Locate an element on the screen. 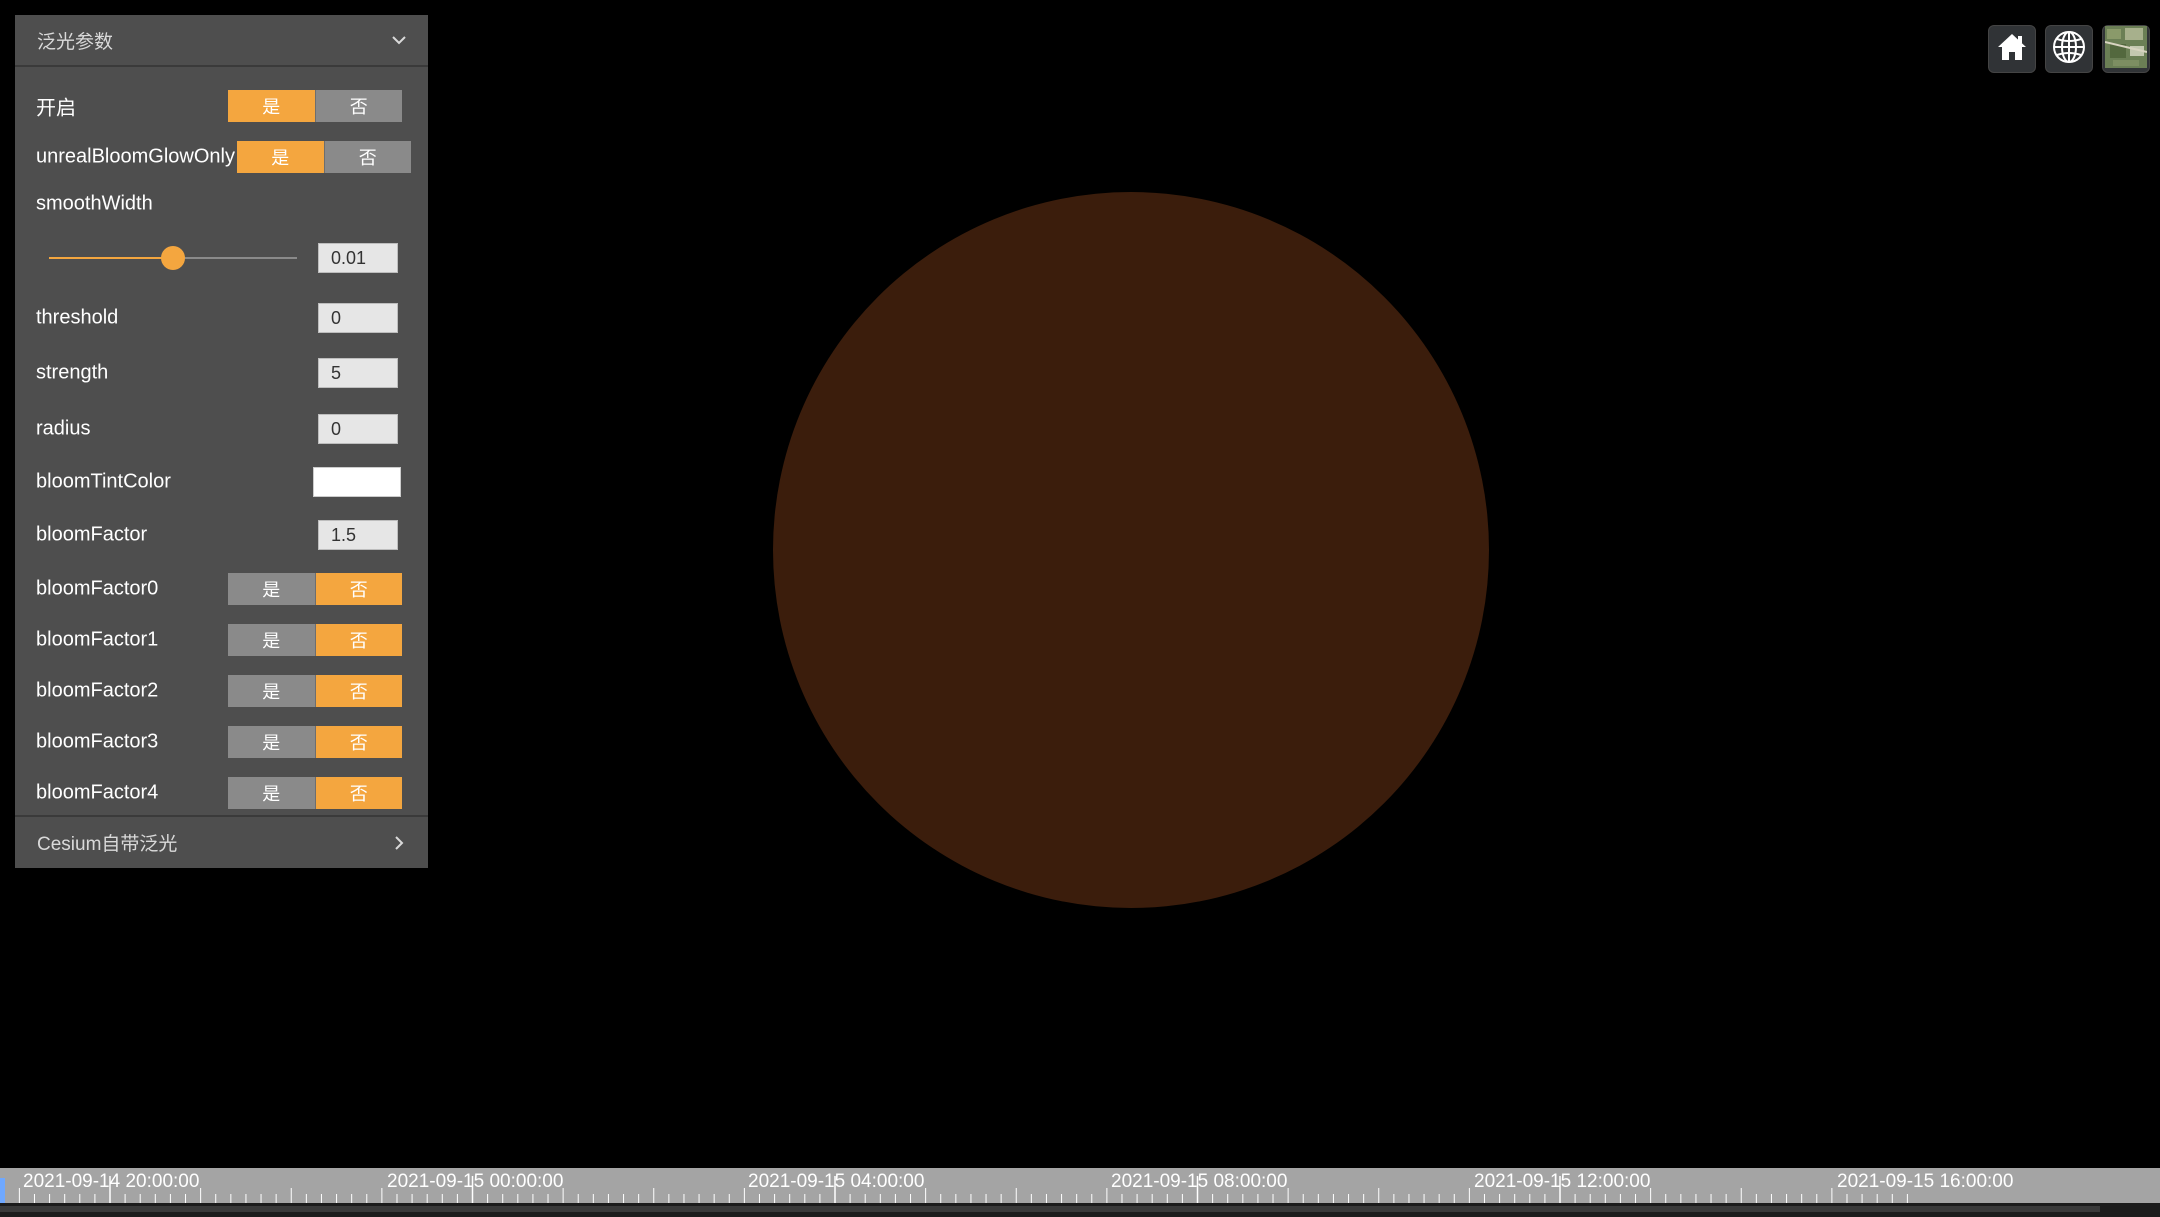 This screenshot has height=1217, width=2160. section-title: 泛光参数 is located at coordinates (75, 42).